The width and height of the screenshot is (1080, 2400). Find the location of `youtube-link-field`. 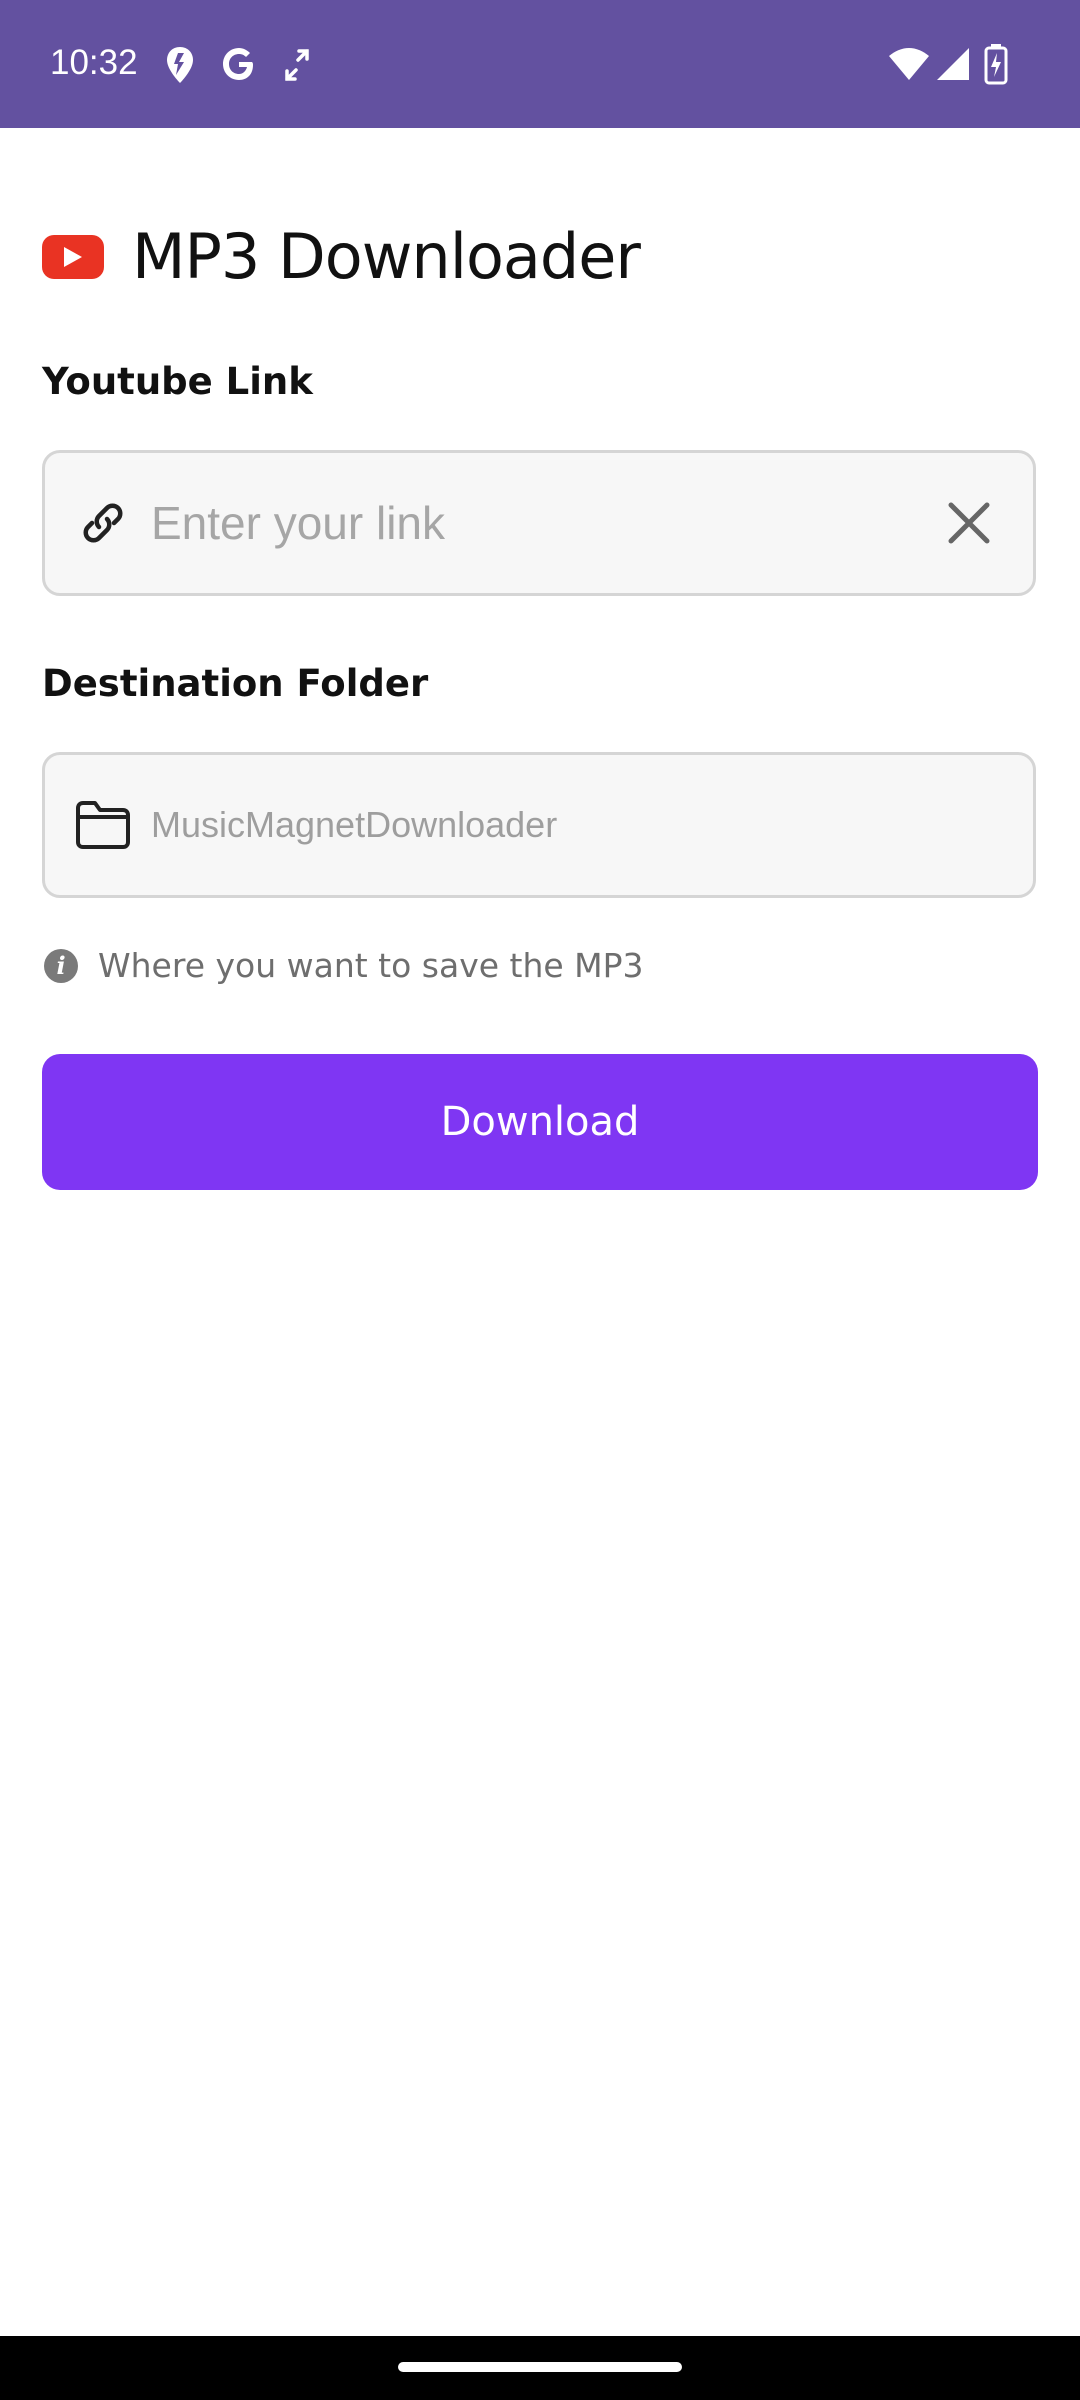

youtube-link-field is located at coordinates (539, 523).